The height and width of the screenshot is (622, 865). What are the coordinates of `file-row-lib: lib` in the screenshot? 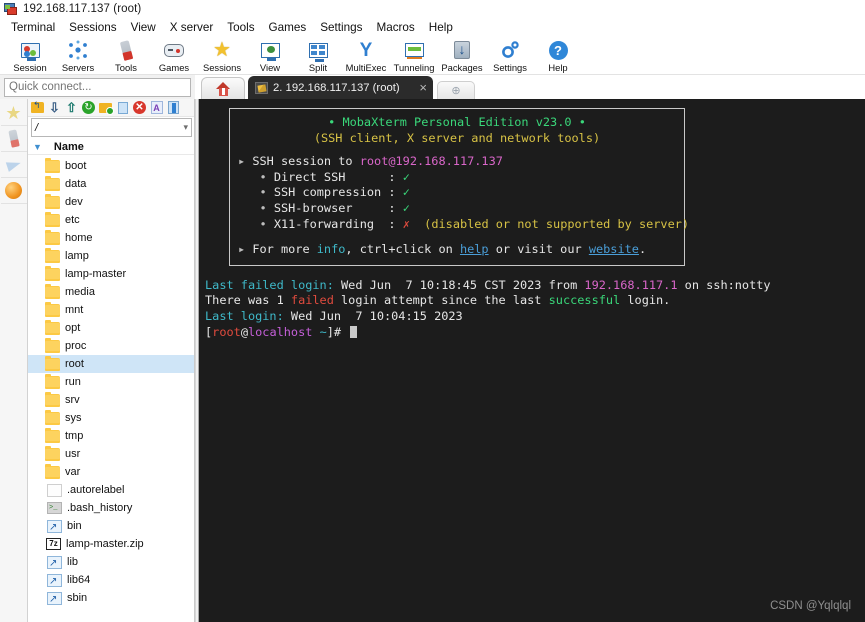 It's located at (111, 562).